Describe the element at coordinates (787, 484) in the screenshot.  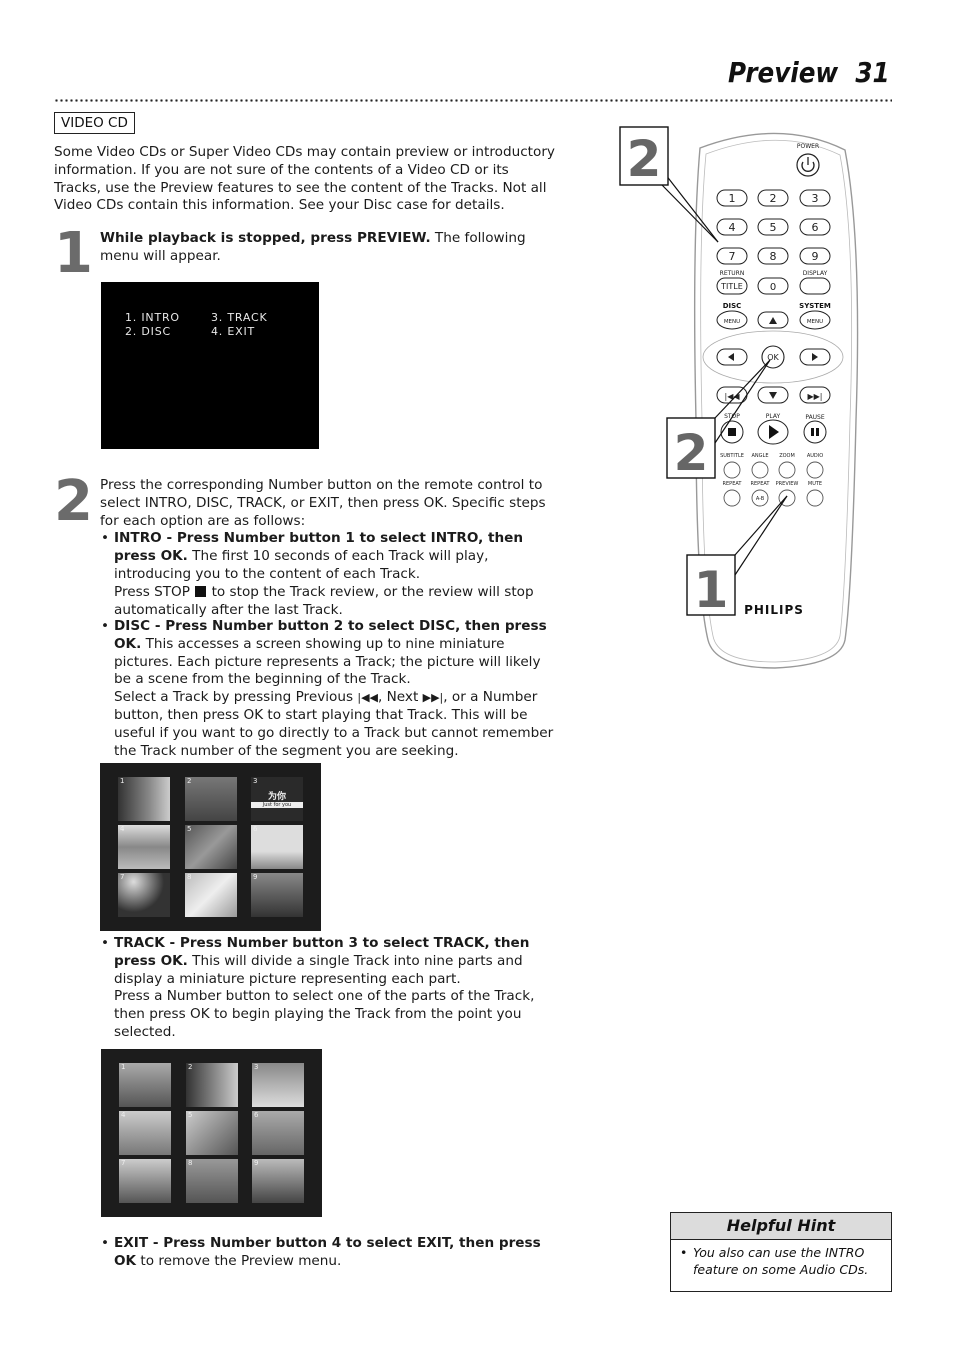
I see `preview-label: PREVIEW` at that location.